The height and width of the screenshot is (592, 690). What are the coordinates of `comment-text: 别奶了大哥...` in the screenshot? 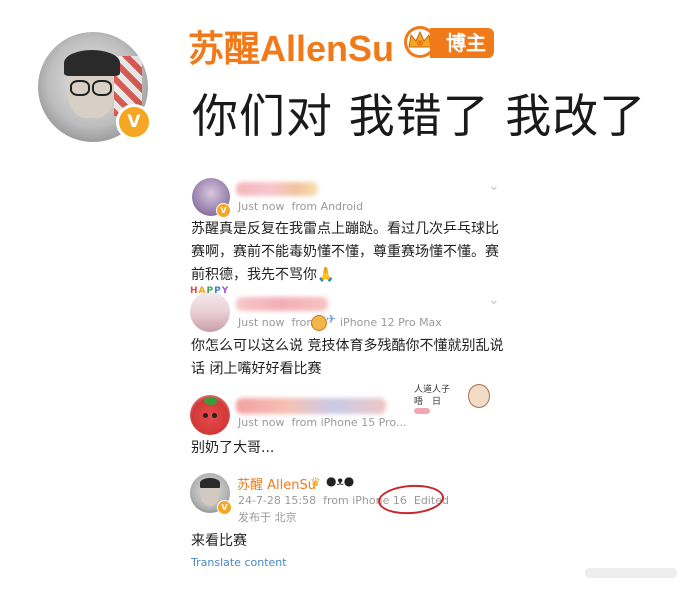 It's located at (233, 448).